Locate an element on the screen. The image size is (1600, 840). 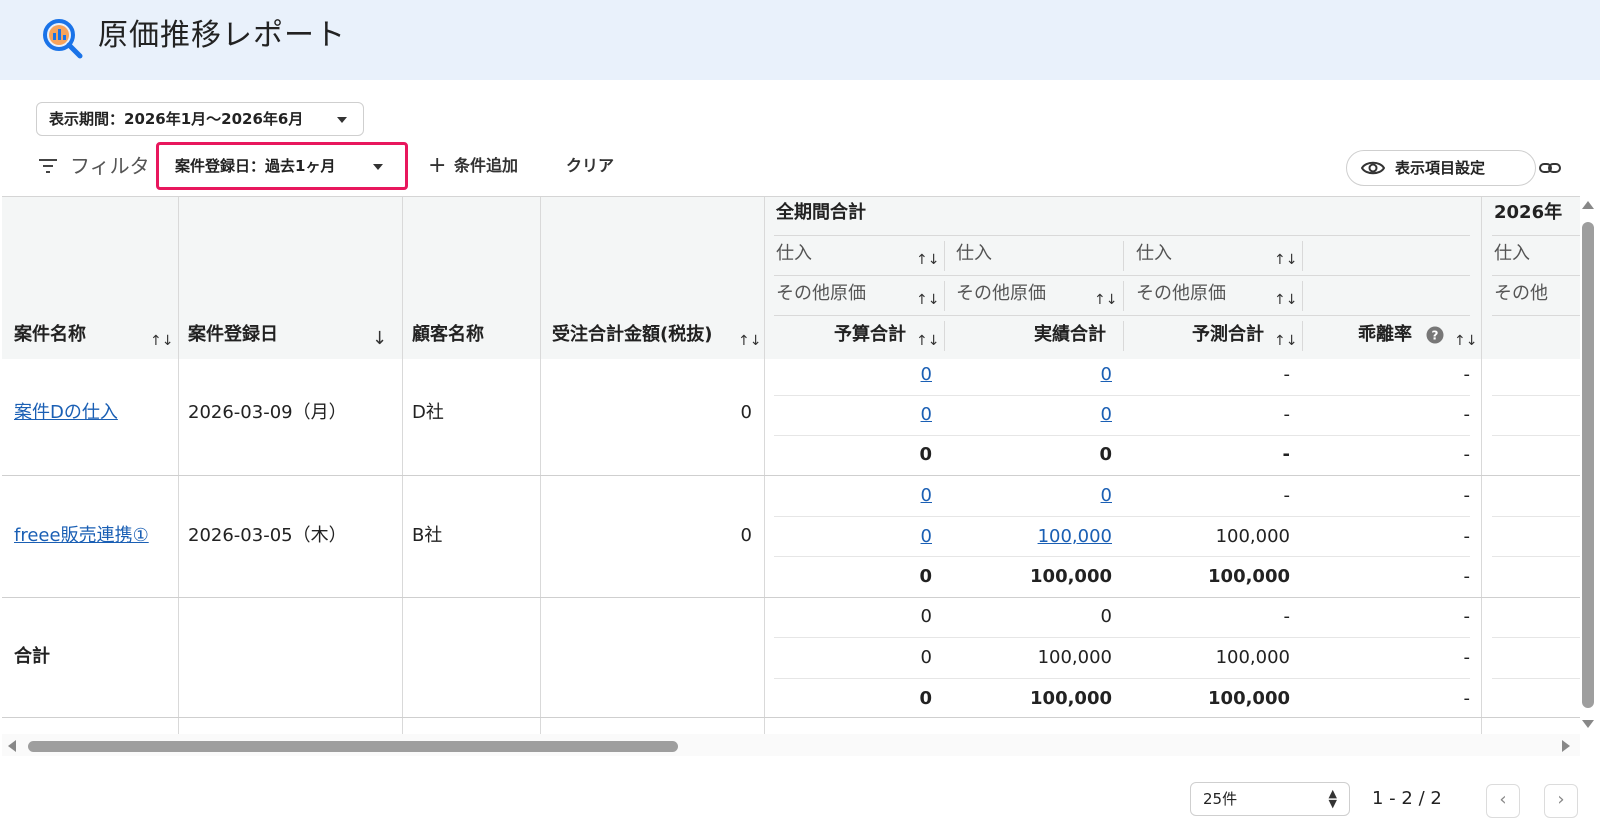
col-header-customer: 顧客名称 is located at coordinates (448, 335).